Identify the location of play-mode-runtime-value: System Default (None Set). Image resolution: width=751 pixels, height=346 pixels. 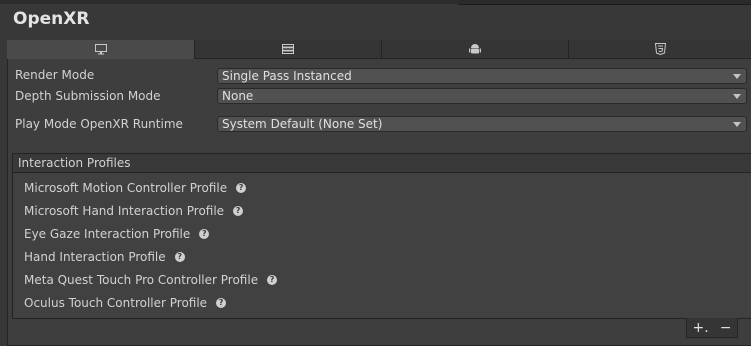
(302, 124).